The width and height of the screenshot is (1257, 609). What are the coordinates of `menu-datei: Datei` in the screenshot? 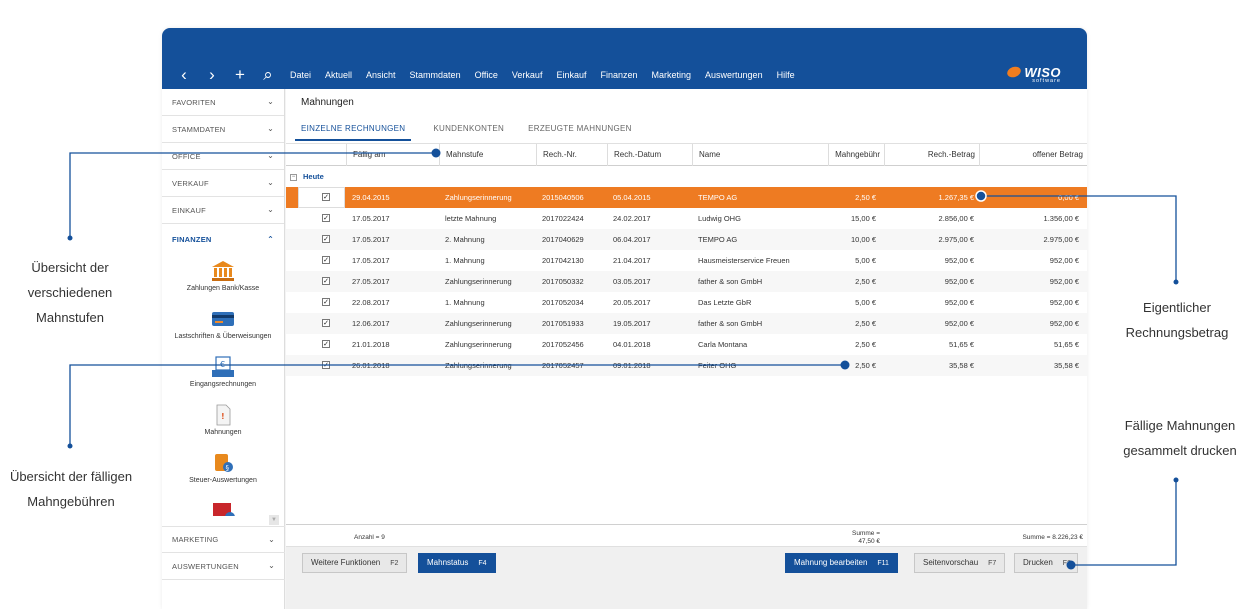 It's located at (300, 75).